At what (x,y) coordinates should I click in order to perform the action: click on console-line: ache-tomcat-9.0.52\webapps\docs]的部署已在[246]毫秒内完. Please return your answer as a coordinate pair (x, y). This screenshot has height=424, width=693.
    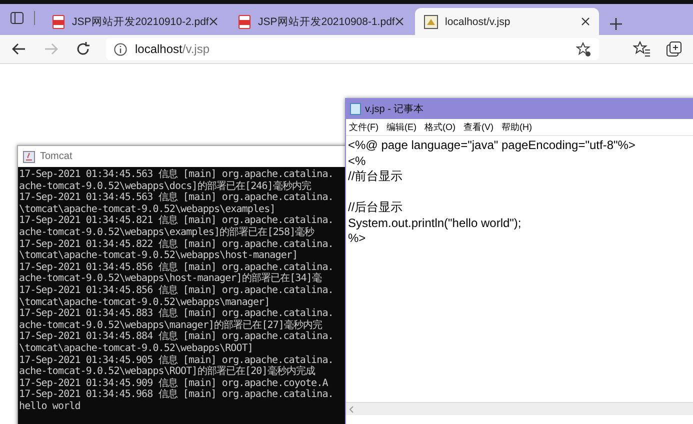
    Looking at the image, I should click on (165, 186).